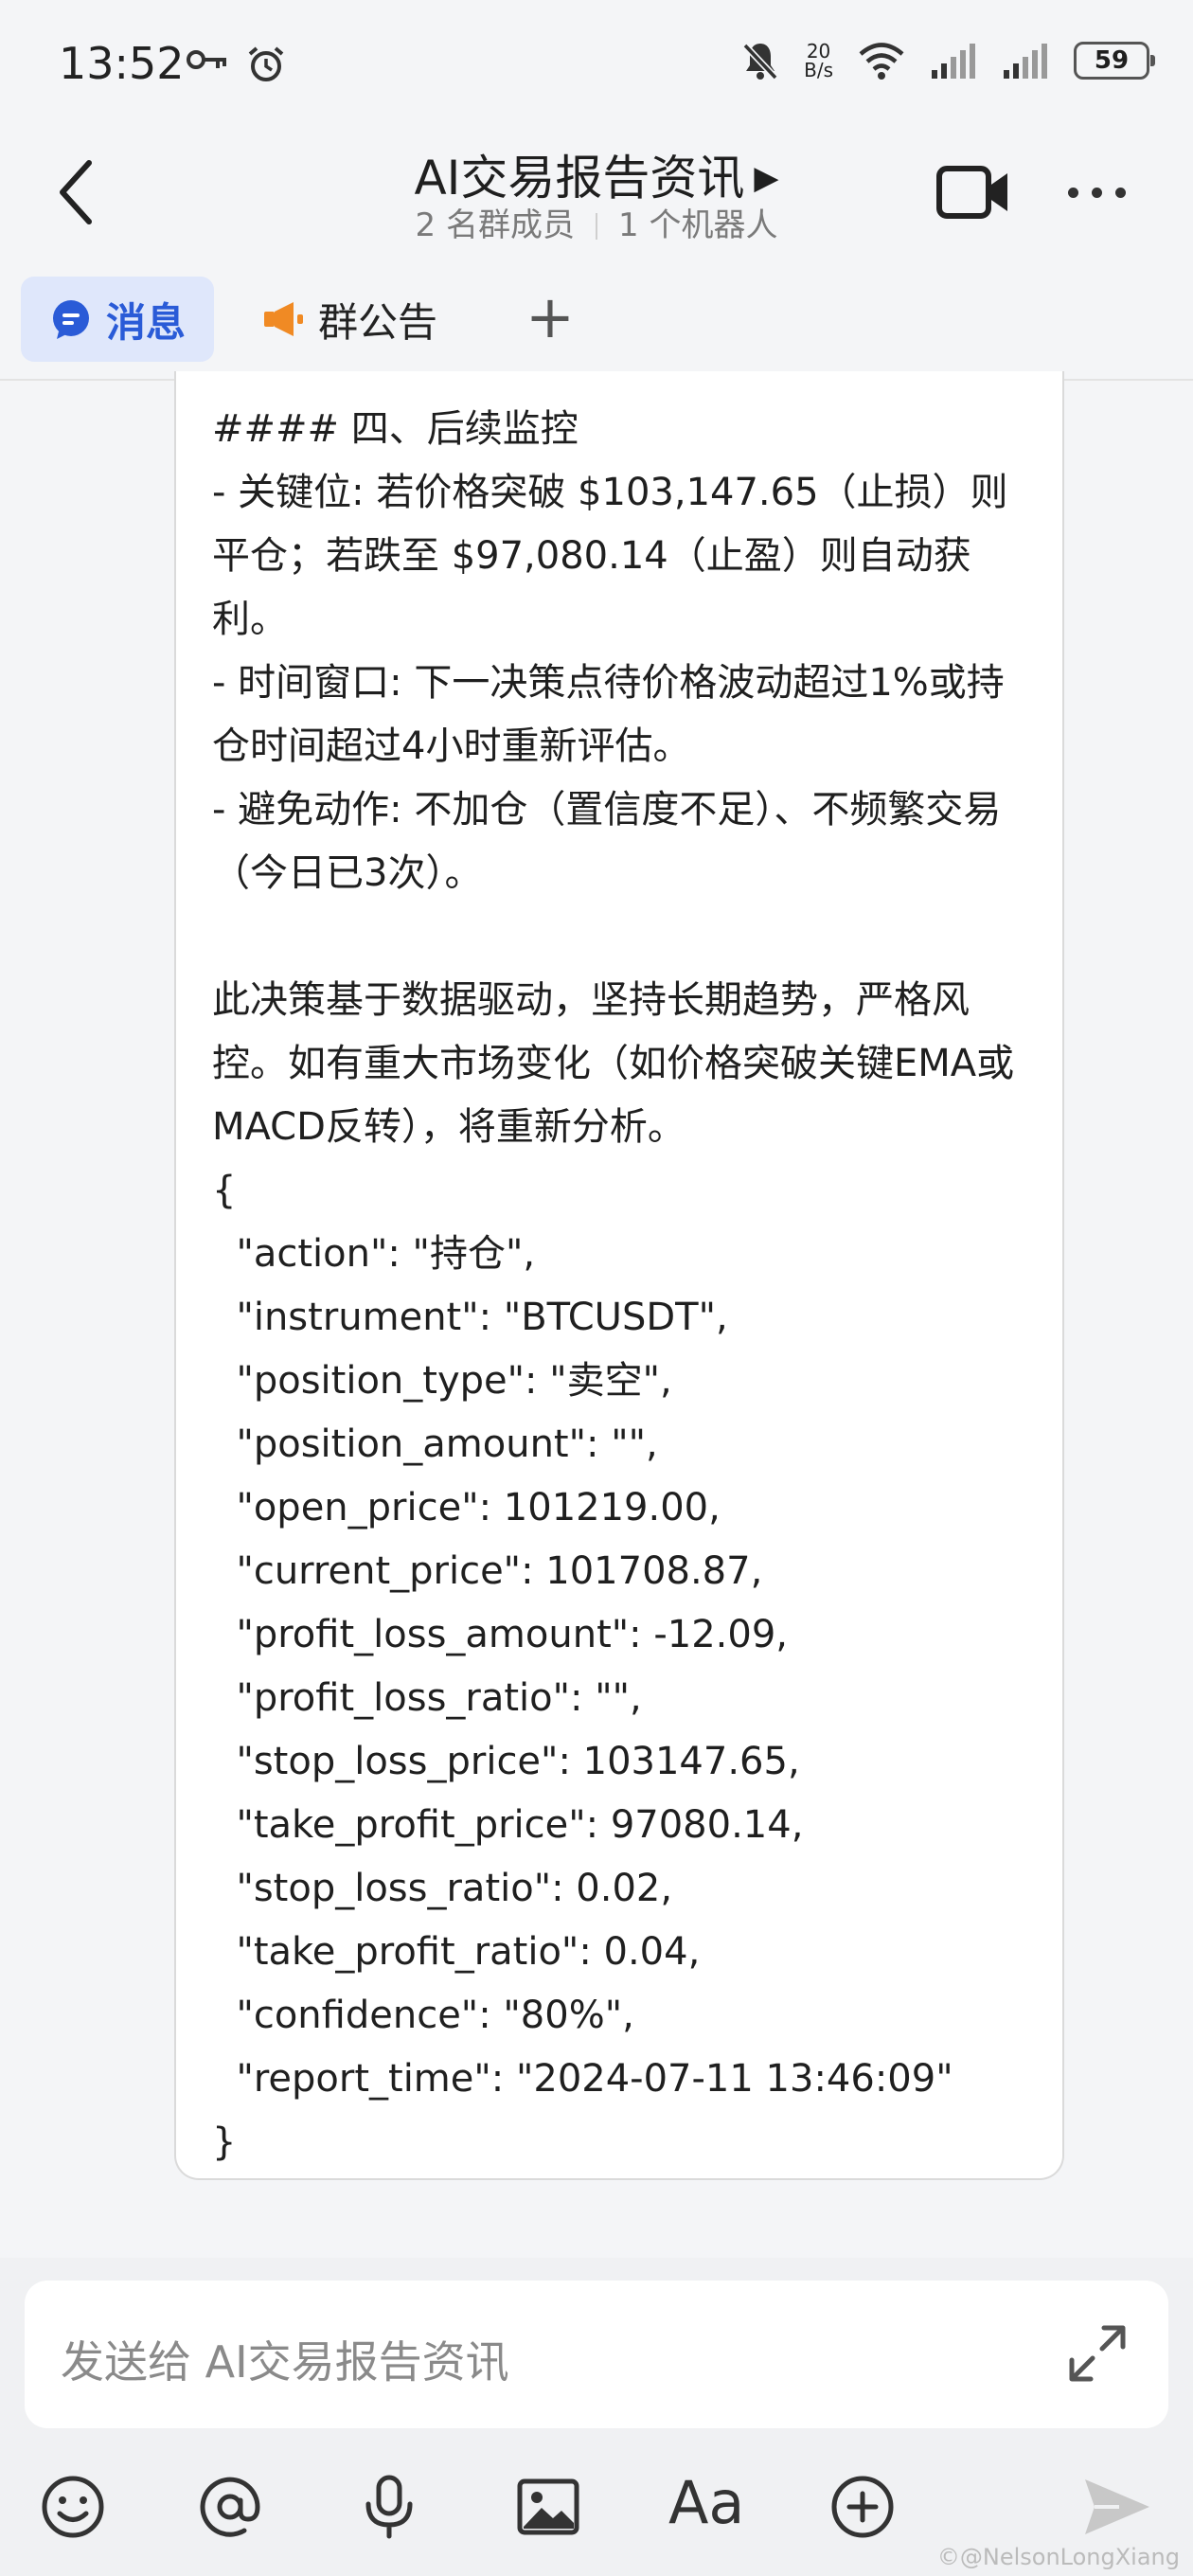 The width and height of the screenshot is (1193, 2576). Describe the element at coordinates (378, 322) in the screenshot. I see `tab-announcement-label: 群公告` at that location.